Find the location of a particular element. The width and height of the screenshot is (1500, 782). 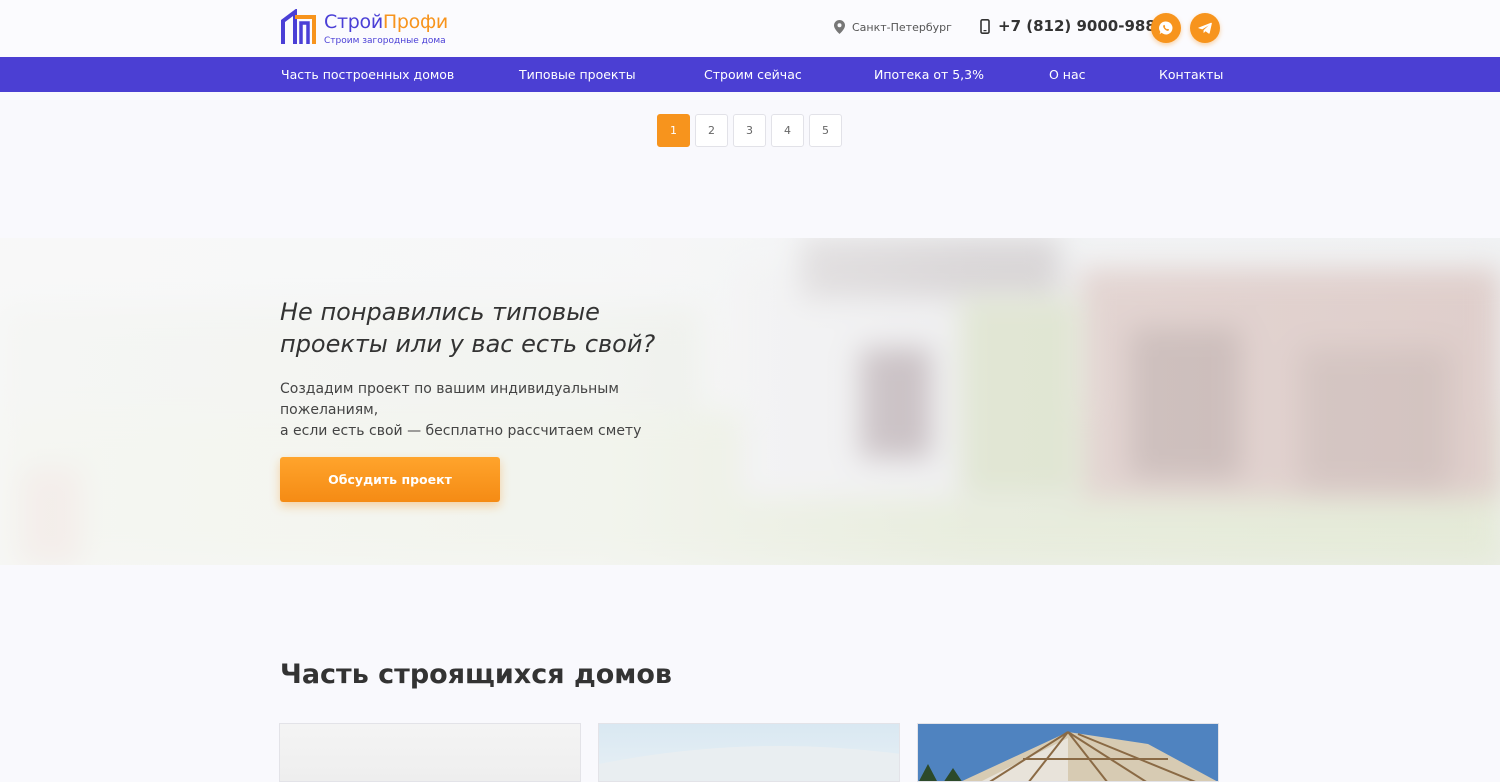

nav-item-contacts: Контакты is located at coordinates (1191, 74).